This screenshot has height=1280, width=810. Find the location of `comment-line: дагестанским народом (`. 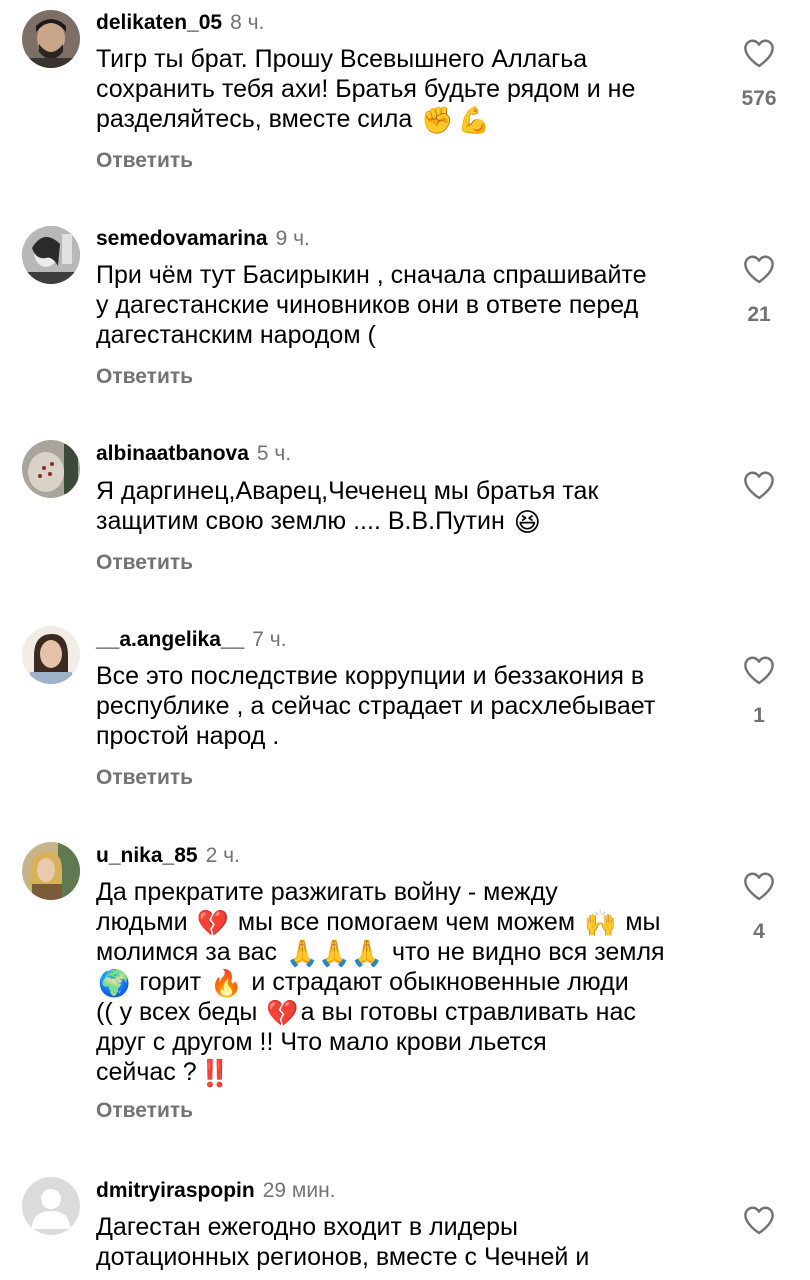

comment-line: дагестанским народом ( is located at coordinates (236, 335).